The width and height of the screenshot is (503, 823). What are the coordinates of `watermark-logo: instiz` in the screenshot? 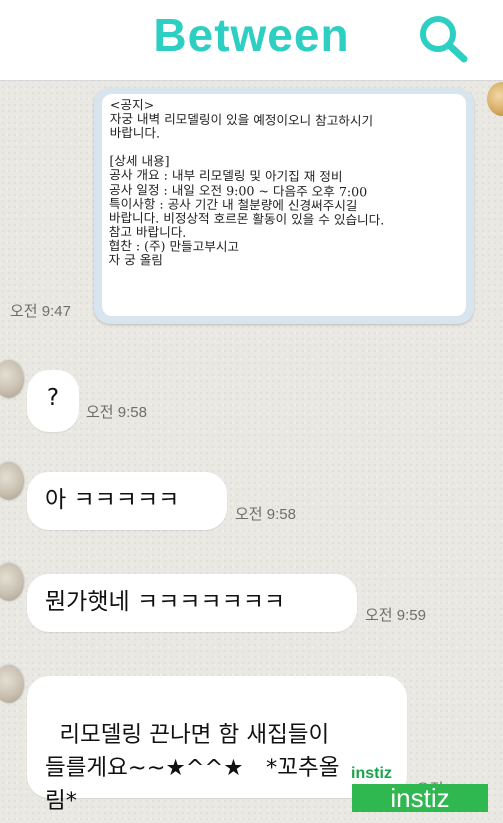 It's located at (420, 798).